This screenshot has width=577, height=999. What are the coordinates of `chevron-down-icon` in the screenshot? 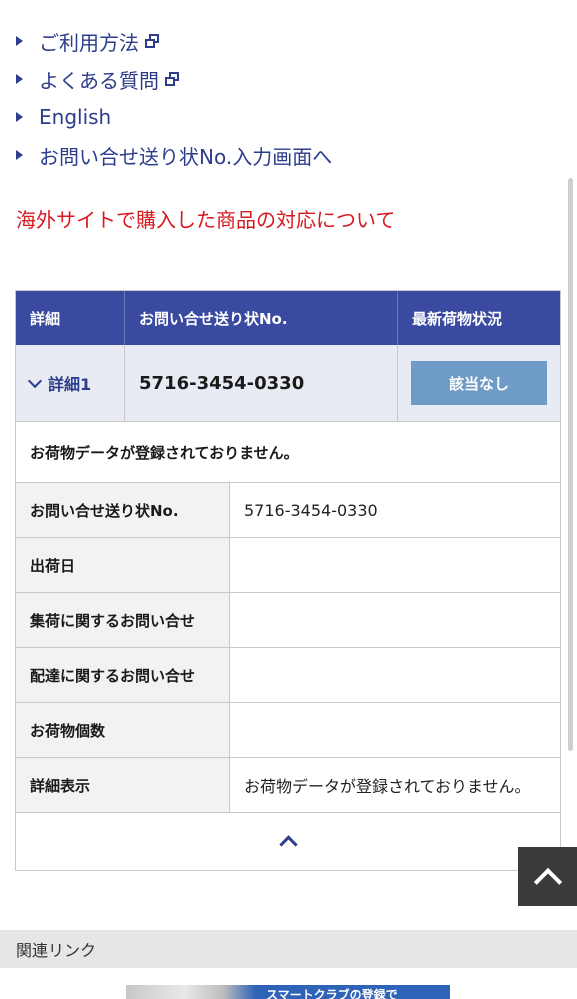 It's located at (35, 380).